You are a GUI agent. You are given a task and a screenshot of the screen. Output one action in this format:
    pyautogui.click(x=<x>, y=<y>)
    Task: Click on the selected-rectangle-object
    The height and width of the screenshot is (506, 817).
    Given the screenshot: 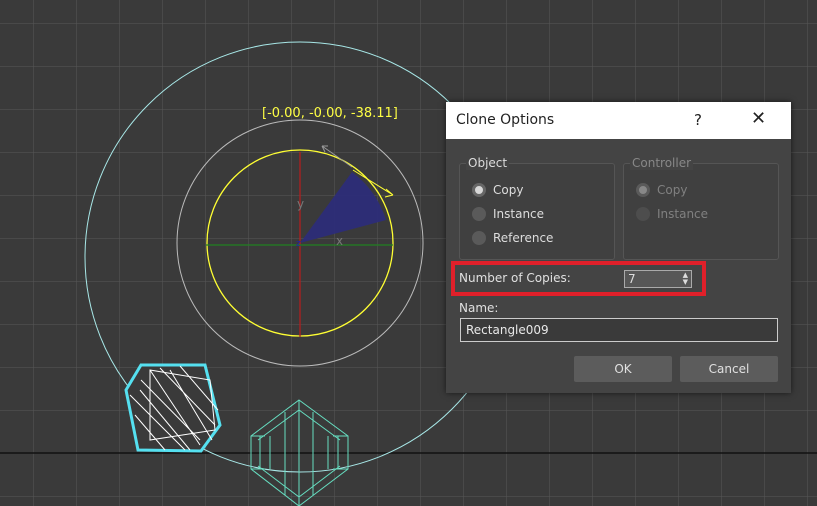 What is the action you would take?
    pyautogui.click(x=173, y=408)
    